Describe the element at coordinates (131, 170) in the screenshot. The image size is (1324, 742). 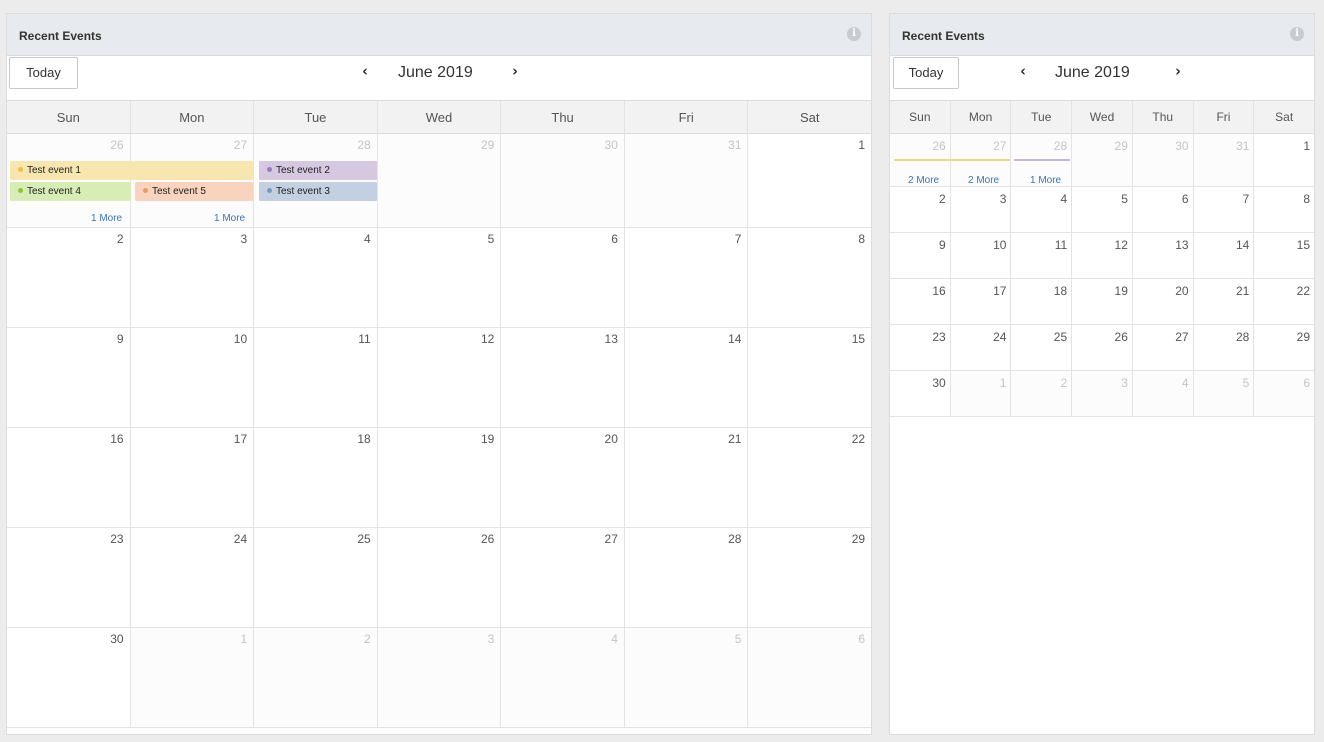
I see `event-test-1: Test event 1` at that location.